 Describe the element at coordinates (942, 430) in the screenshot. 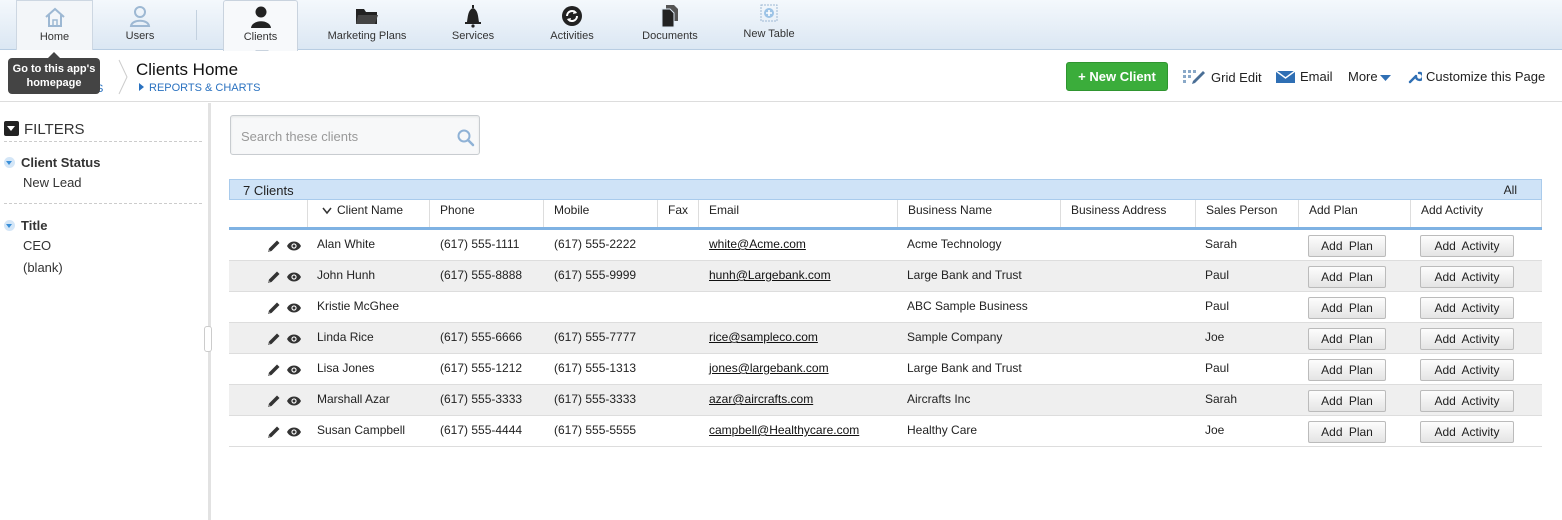

I see `cell-business-name: Healthy Care` at that location.